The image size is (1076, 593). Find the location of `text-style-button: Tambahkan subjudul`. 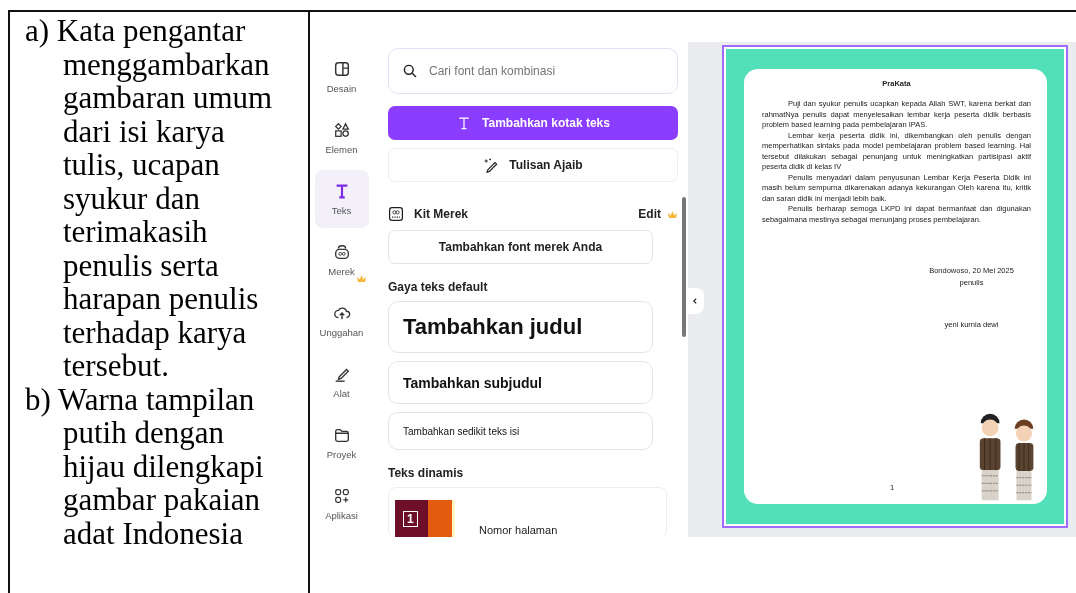

text-style-button: Tambahkan subjudul is located at coordinates (520, 382).